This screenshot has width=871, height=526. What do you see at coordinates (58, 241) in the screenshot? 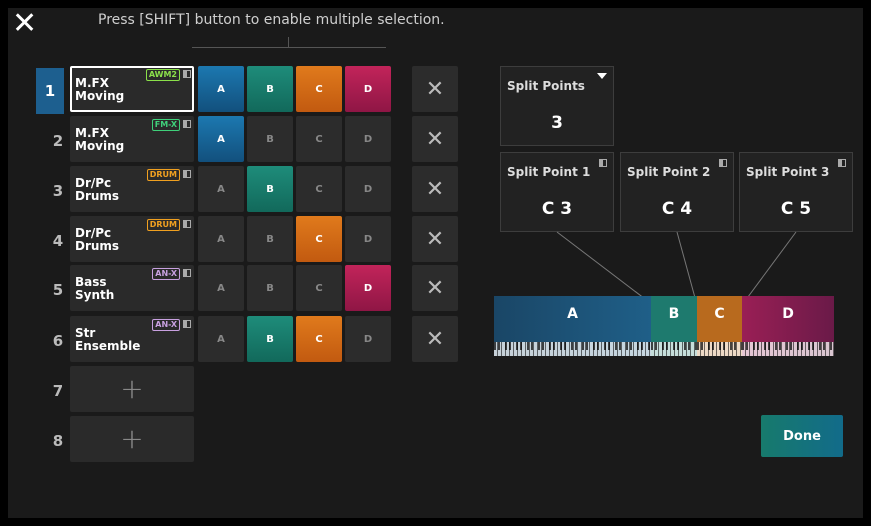
I see `part-number: 4` at bounding box center [58, 241].